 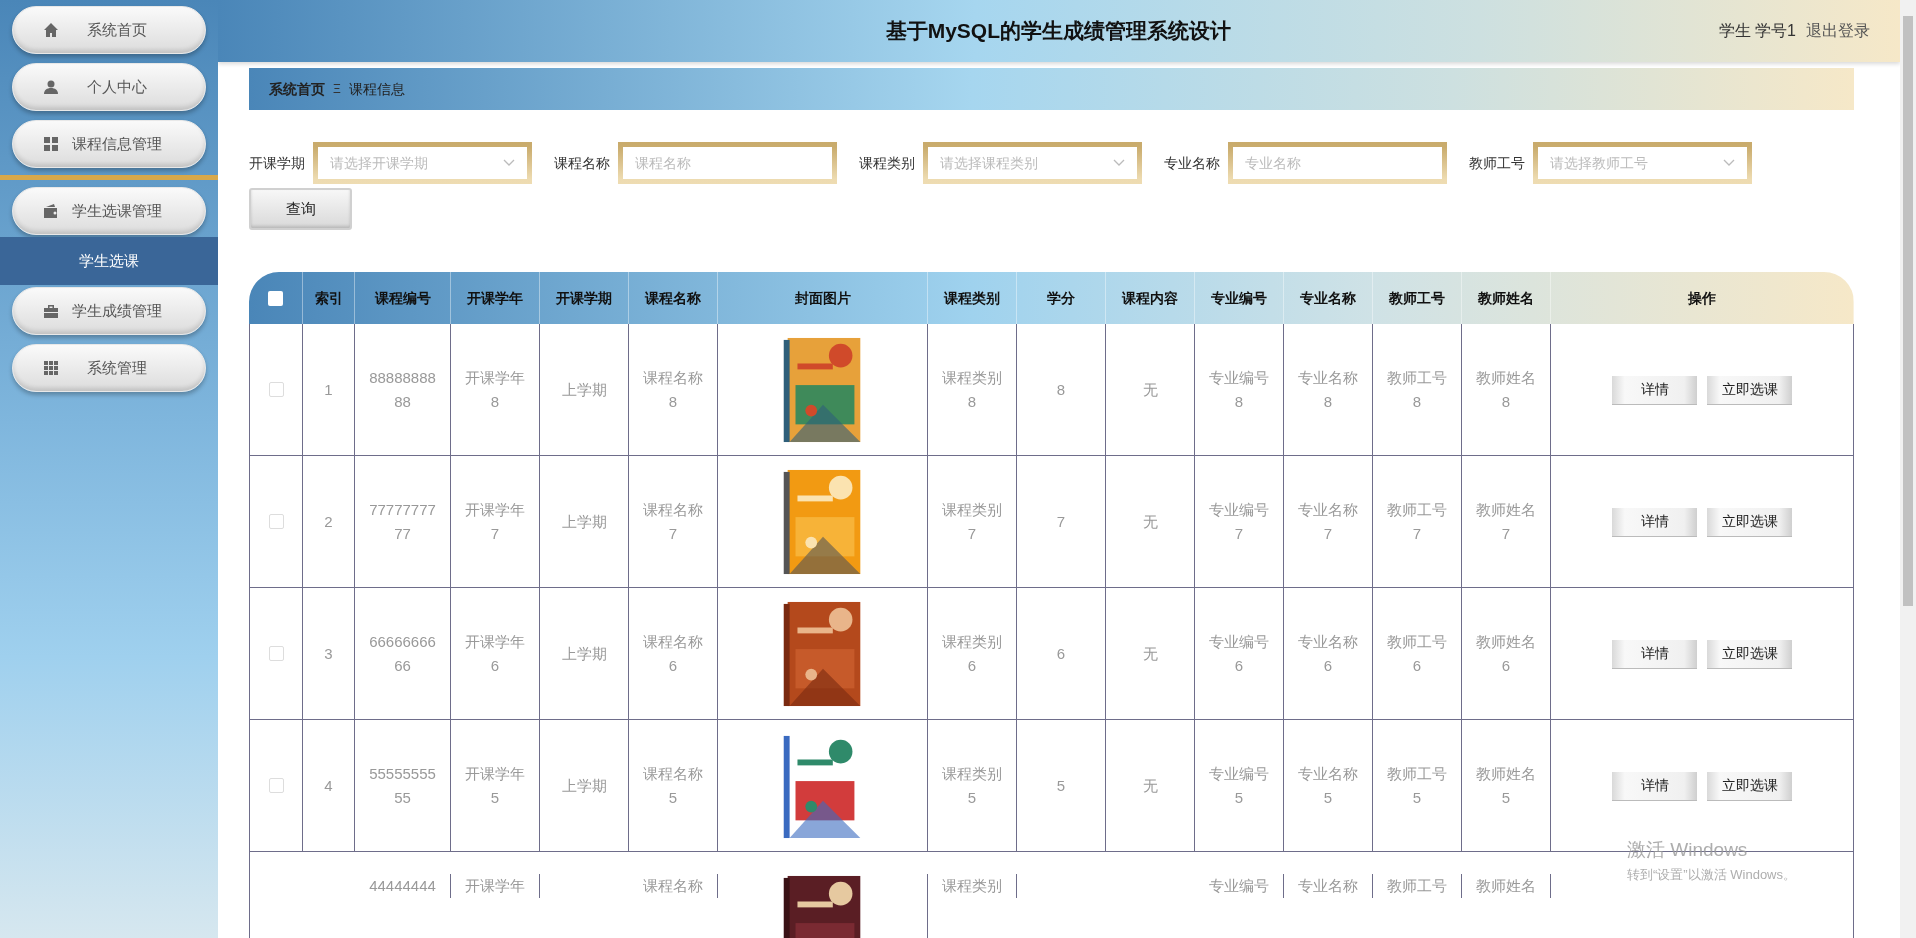 What do you see at coordinates (1702, 298) in the screenshot?
I see `column-header: 操作` at bounding box center [1702, 298].